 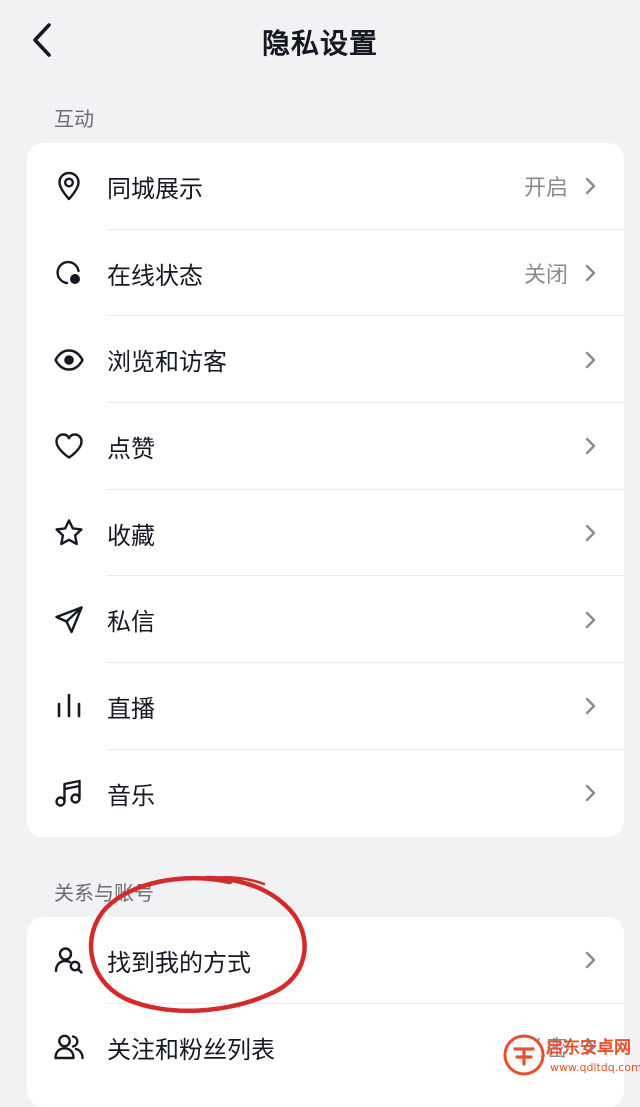 What do you see at coordinates (104, 893) in the screenshot?
I see `section-label-relations-account: 关系与账号` at bounding box center [104, 893].